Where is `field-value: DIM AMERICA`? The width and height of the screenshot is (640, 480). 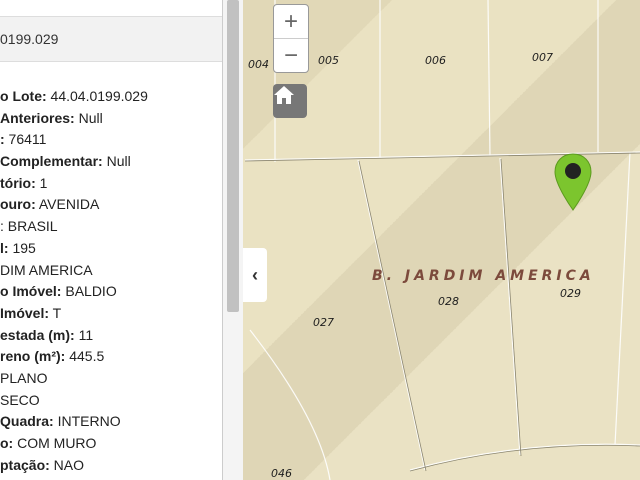 field-value: DIM AMERICA is located at coordinates (46, 269).